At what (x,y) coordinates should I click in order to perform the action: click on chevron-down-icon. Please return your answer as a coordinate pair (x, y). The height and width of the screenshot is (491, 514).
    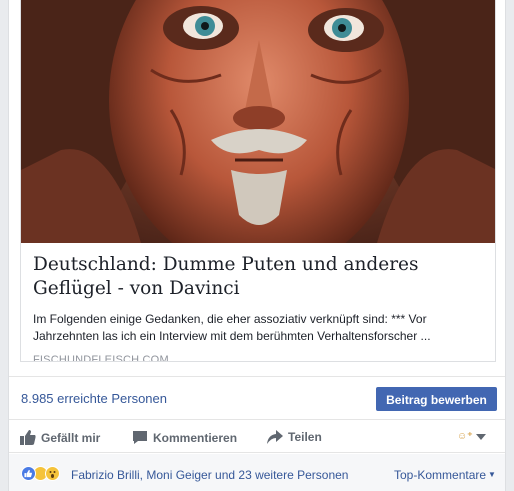
    Looking at the image, I should click on (480, 436).